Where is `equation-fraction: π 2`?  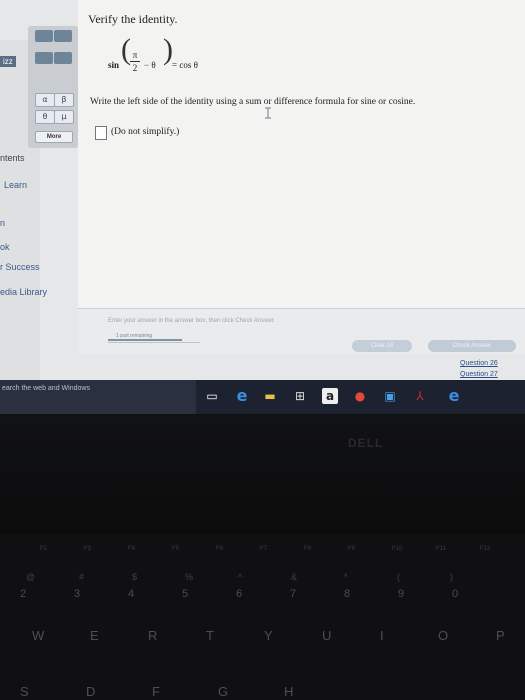
equation-fraction: π 2 is located at coordinates (135, 61).